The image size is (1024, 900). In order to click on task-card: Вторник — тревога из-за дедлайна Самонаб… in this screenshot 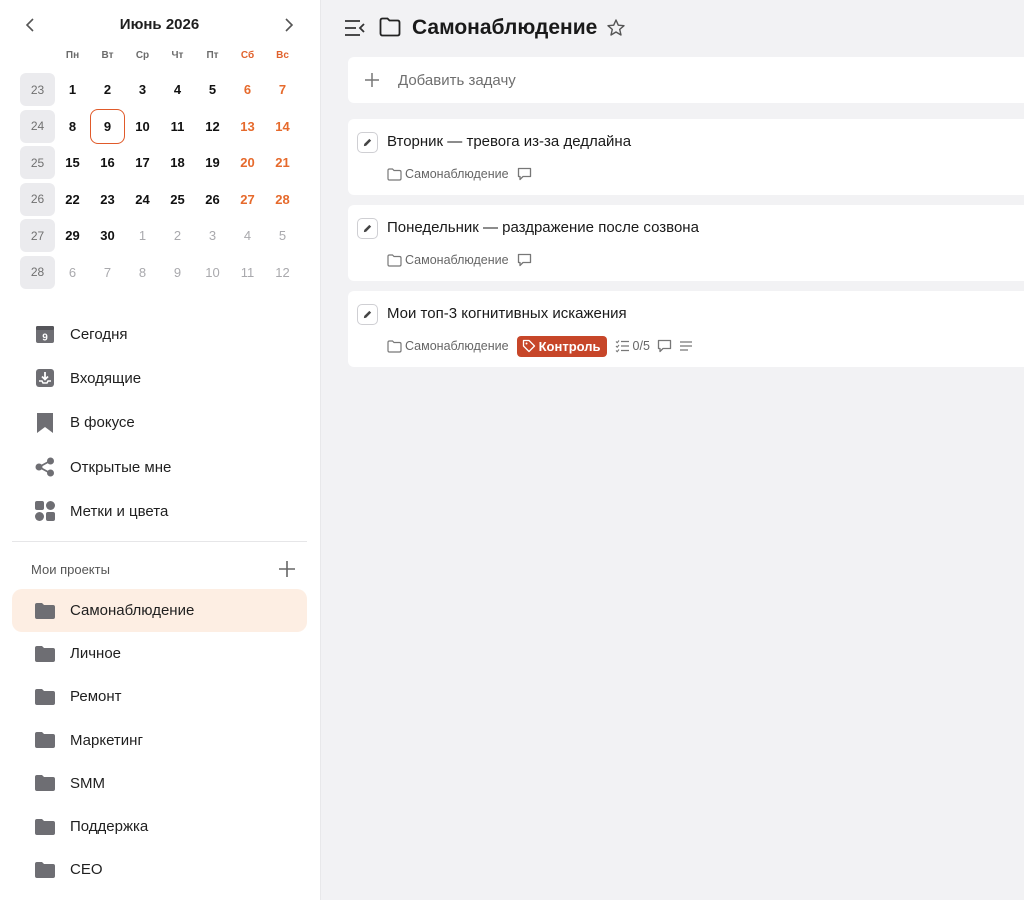, I will do `click(686, 157)`.